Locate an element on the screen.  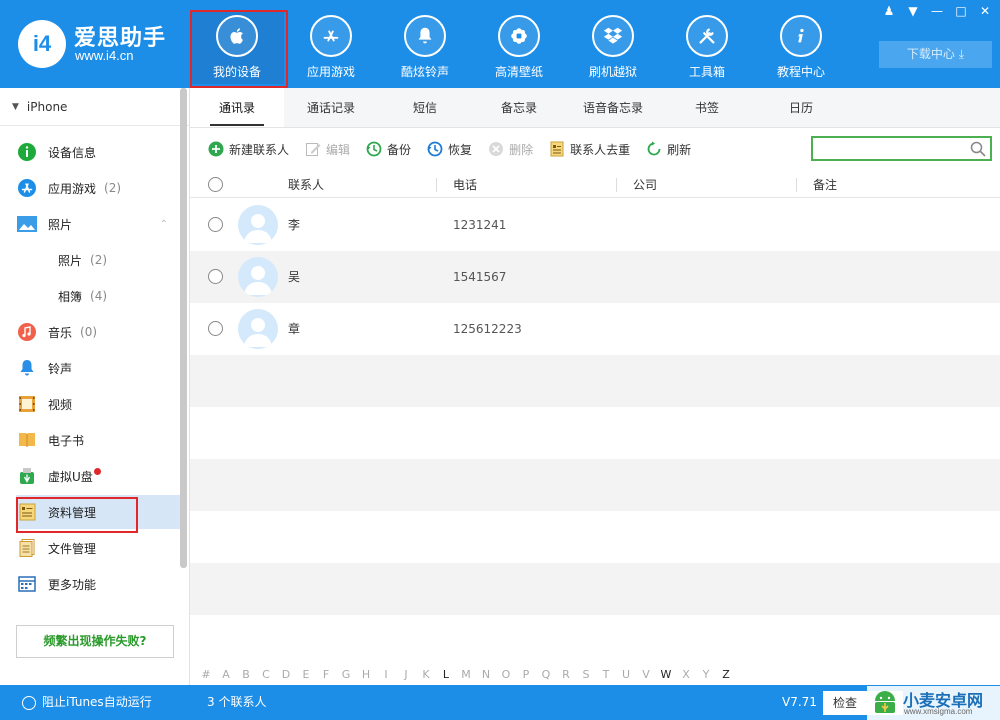
nav-toolbox: 工具箱 is located at coordinates (707, 47).